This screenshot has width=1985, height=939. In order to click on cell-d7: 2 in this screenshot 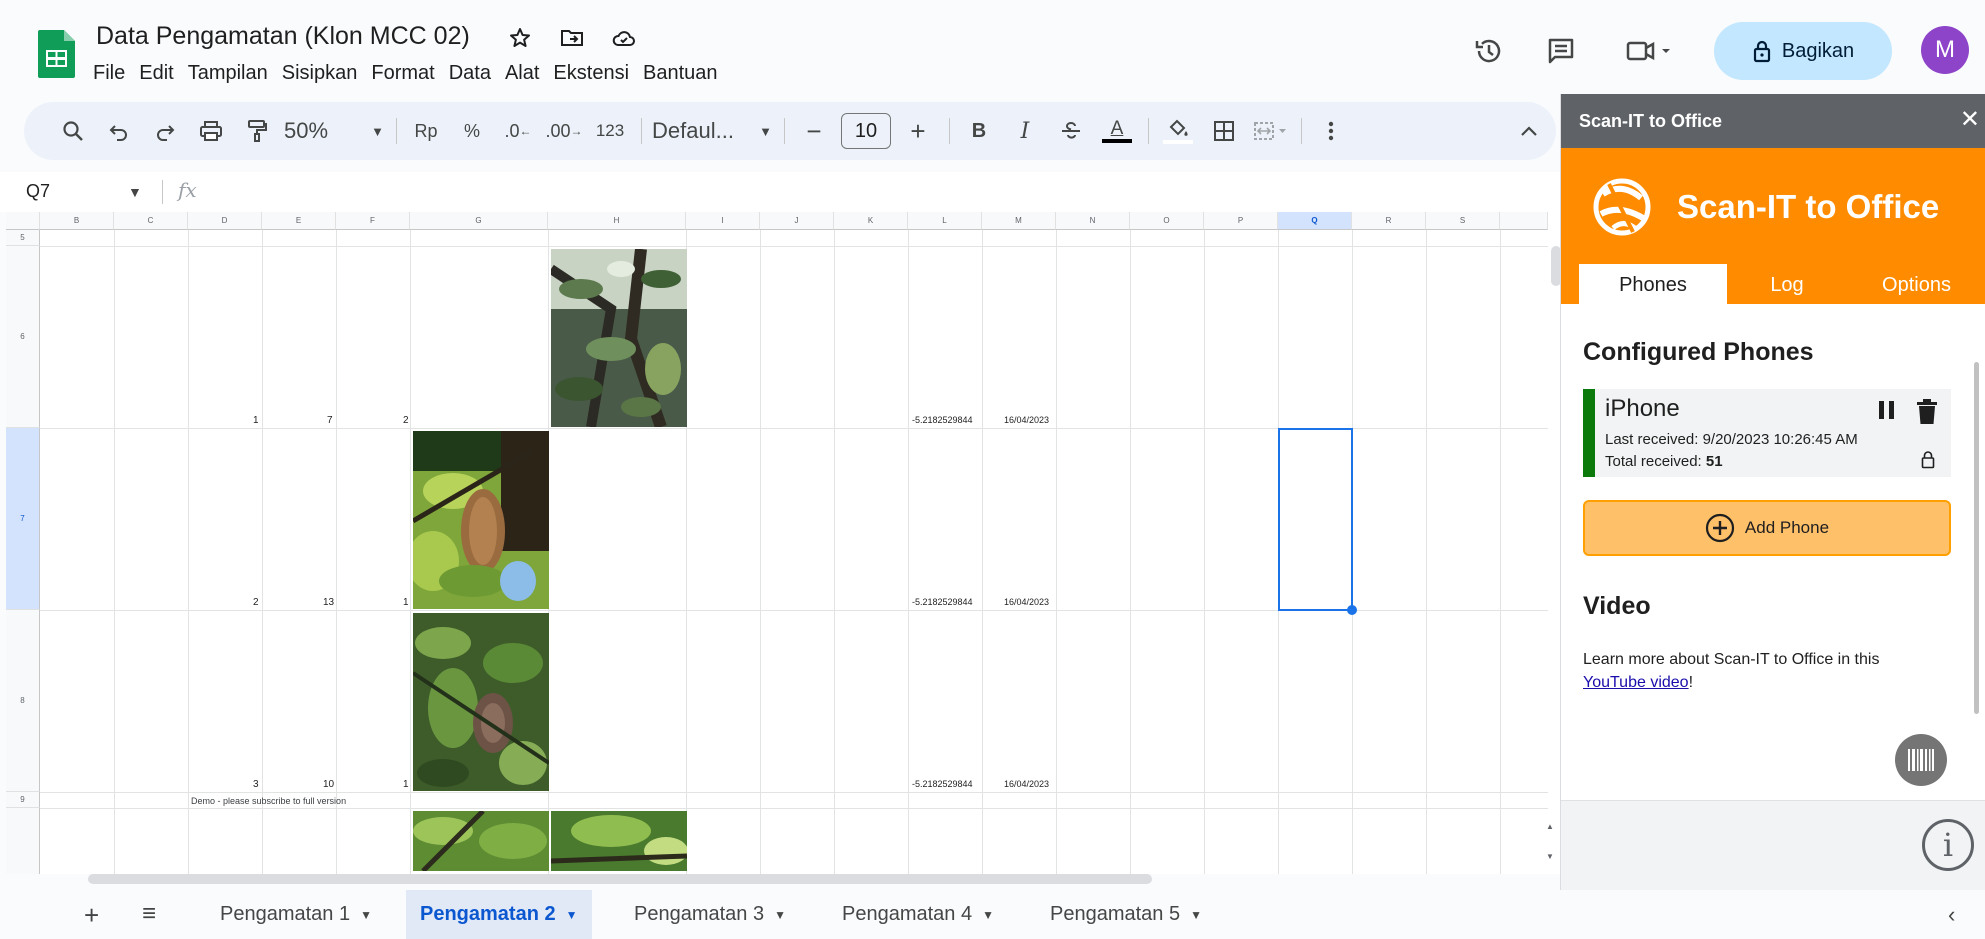, I will do `click(256, 602)`.